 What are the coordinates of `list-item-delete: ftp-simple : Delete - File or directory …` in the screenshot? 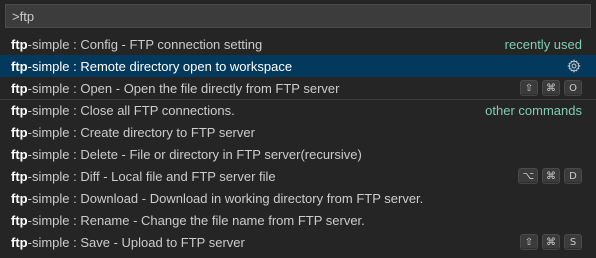 It's located at (298, 154).